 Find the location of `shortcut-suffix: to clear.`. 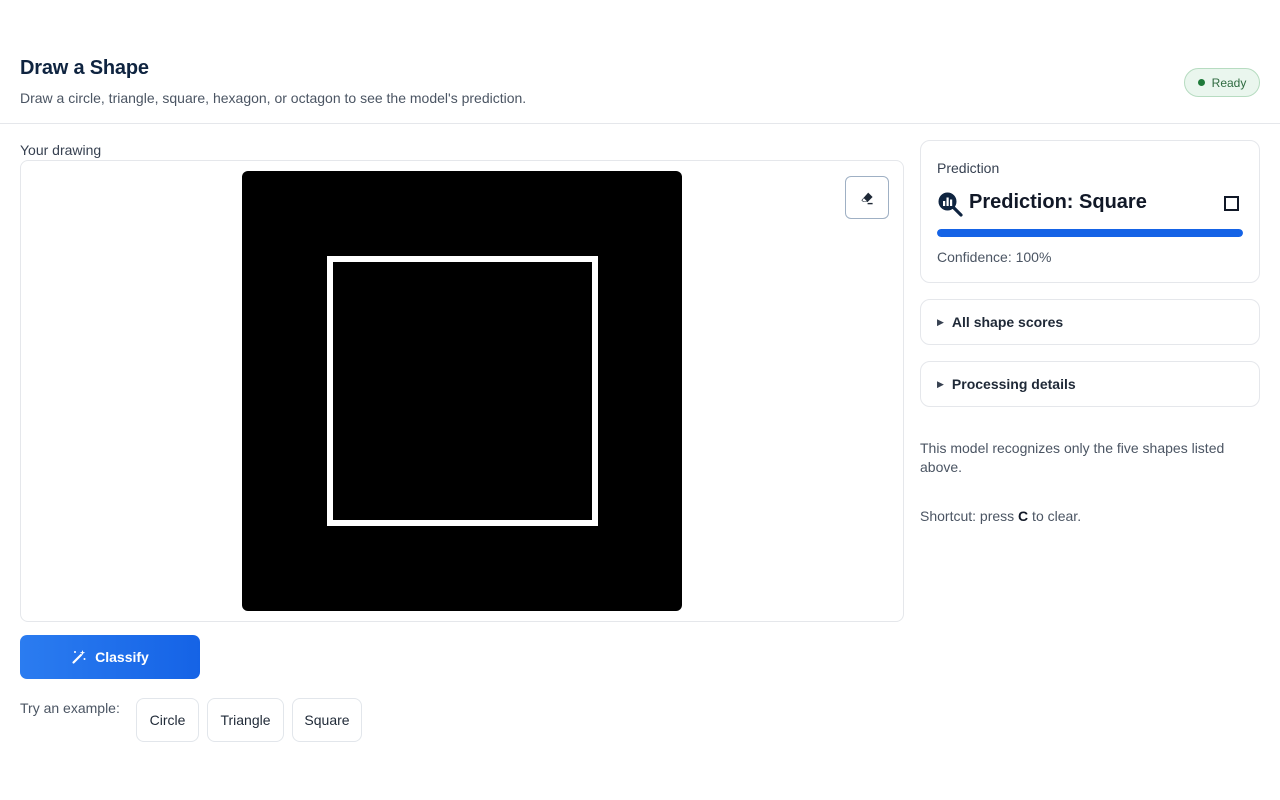

shortcut-suffix: to clear. is located at coordinates (1055, 516).